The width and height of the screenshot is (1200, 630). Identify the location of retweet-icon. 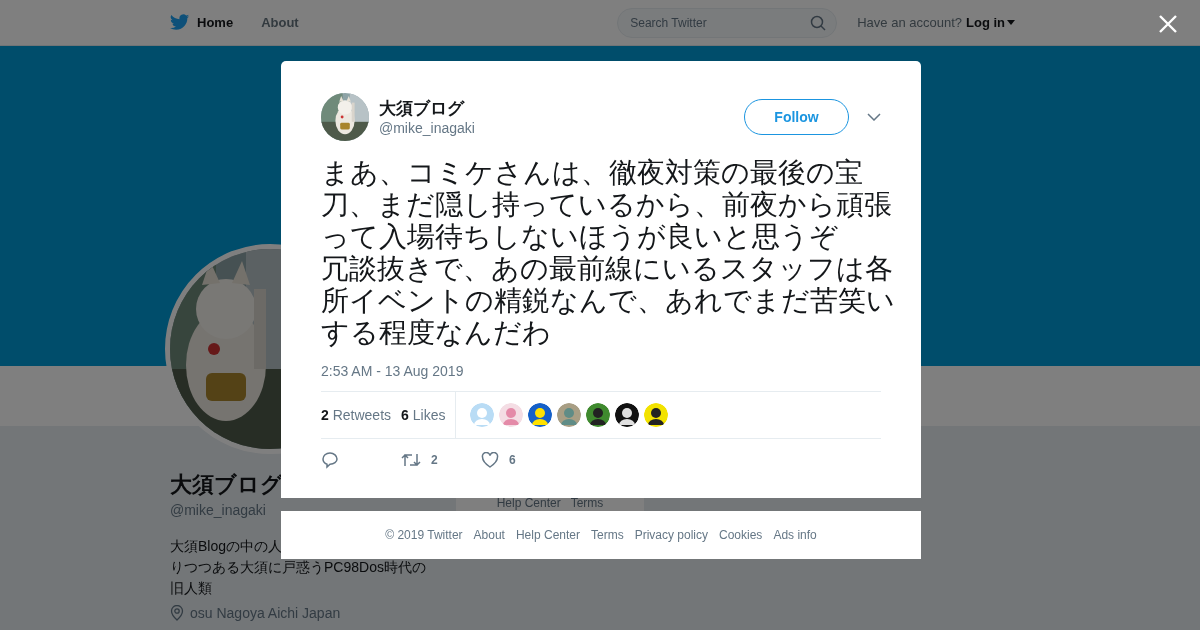
(411, 460).